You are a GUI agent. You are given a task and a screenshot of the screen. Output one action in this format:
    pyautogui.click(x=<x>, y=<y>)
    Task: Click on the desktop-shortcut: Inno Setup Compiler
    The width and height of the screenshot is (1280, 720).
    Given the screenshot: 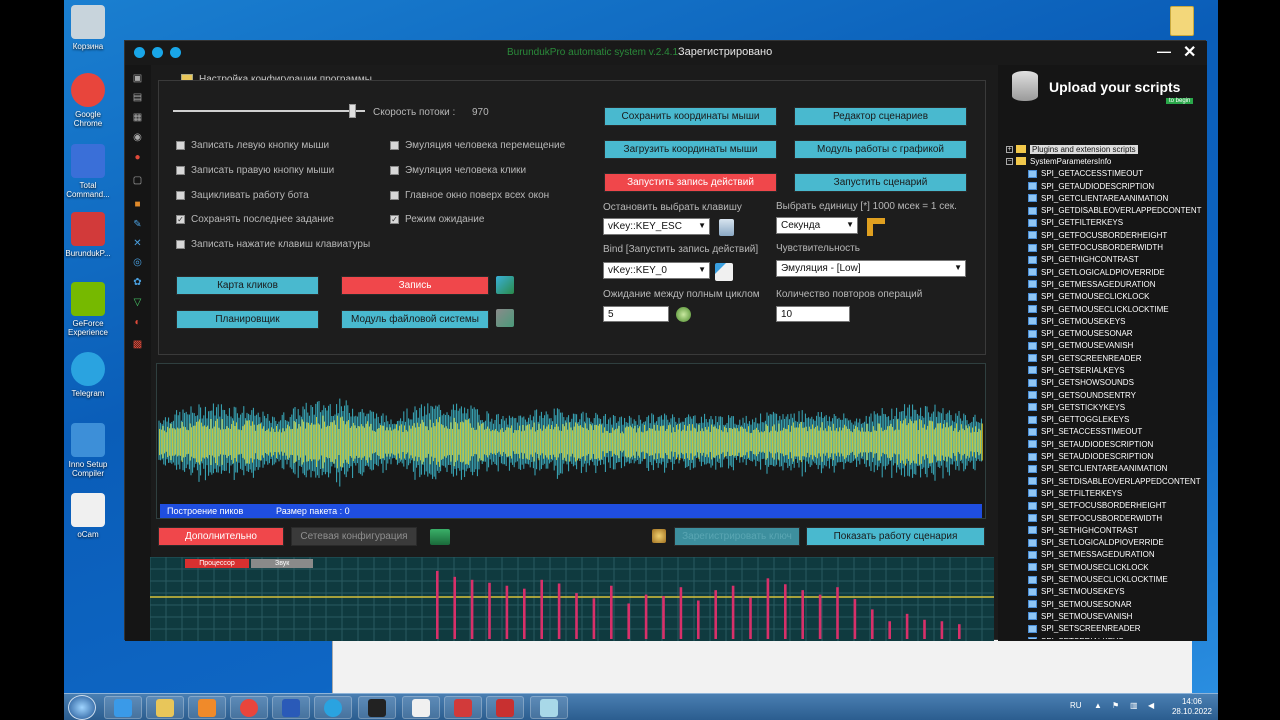 What is the action you would take?
    pyautogui.click(x=90, y=450)
    